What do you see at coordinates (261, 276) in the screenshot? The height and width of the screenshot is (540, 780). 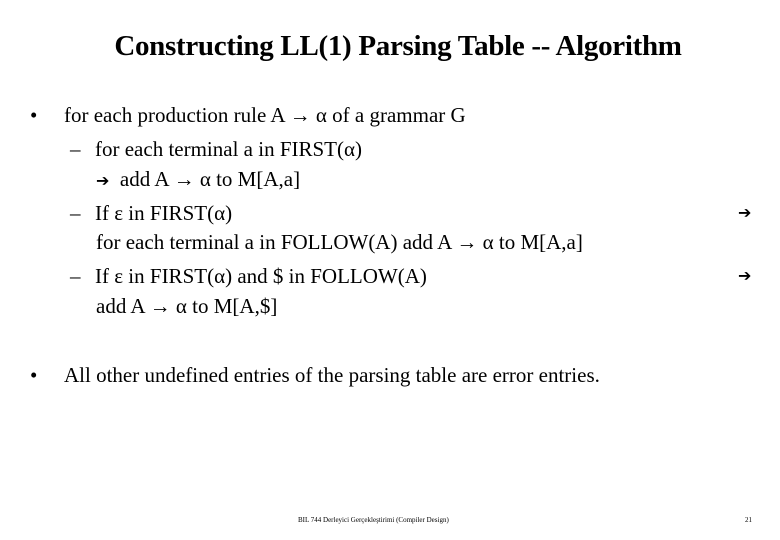 I see `subitem-3-line1: If ε in FIRST(α) and $ in FOLLOW(A)` at bounding box center [261, 276].